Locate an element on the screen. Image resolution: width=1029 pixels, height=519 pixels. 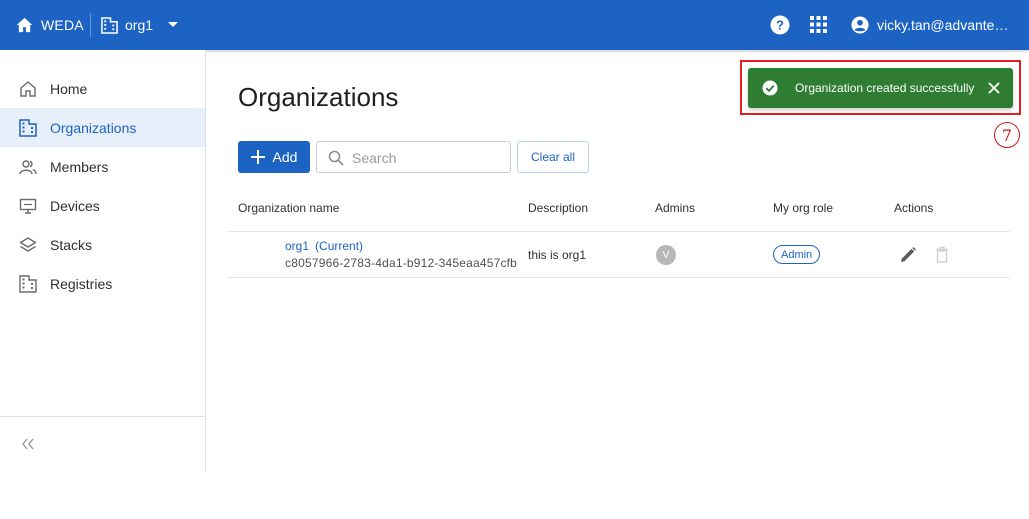
stacks-icon is located at coordinates (28, 244).